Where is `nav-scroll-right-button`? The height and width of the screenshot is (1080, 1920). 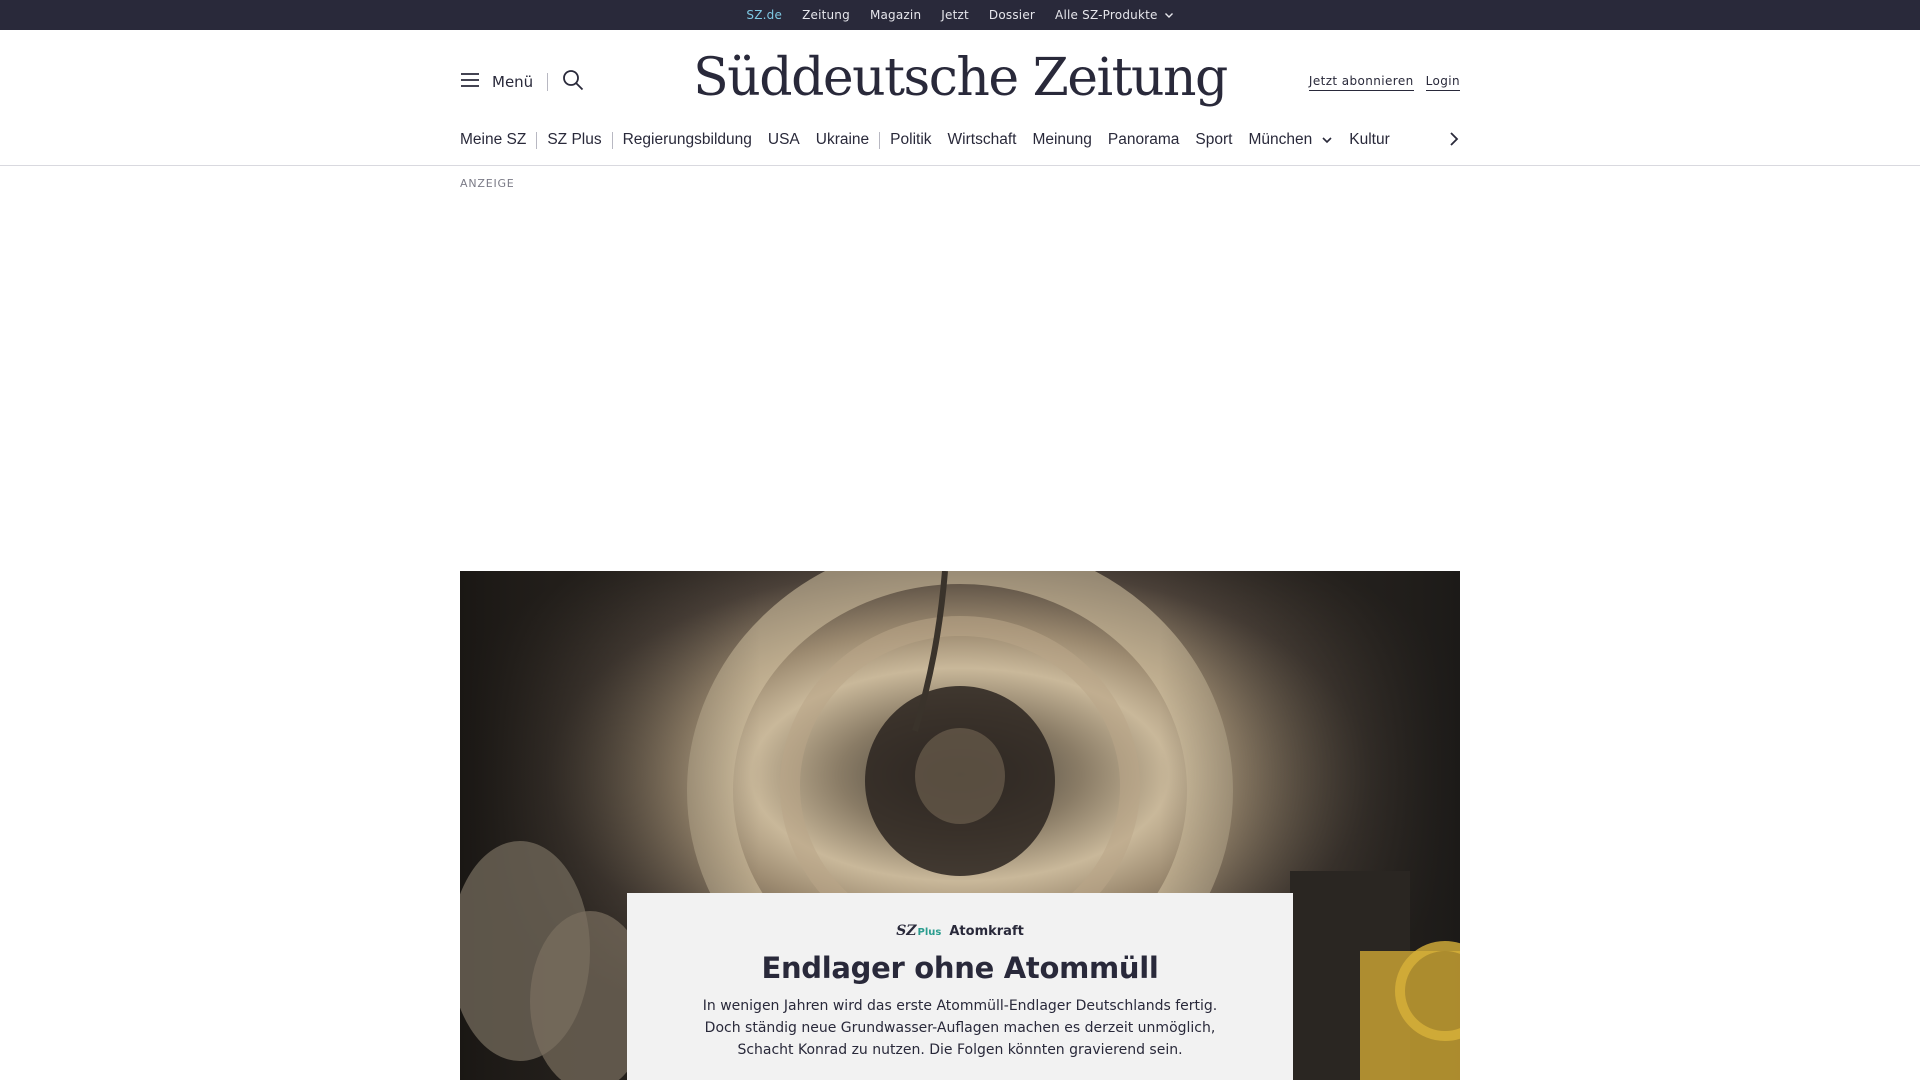 nav-scroll-right-button is located at coordinates (1454, 141).